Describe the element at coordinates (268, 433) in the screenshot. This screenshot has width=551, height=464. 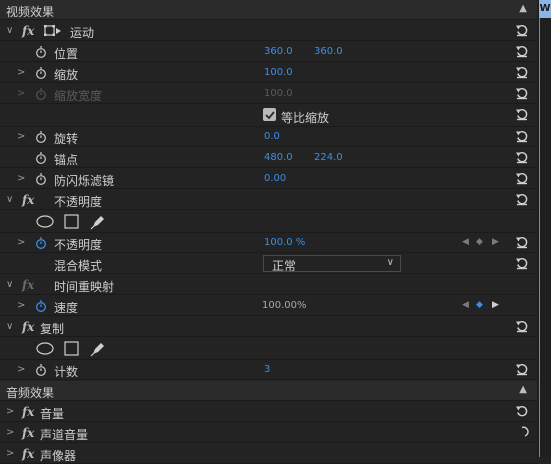
I see `effect-row-channel-volume: > fx 声道音量` at that location.